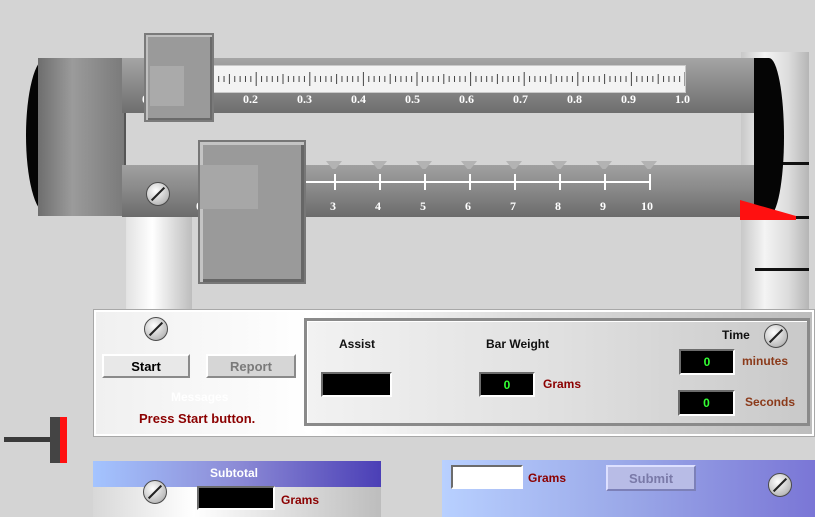 The height and width of the screenshot is (517, 815). I want to click on left-pillar, so click(159, 265).